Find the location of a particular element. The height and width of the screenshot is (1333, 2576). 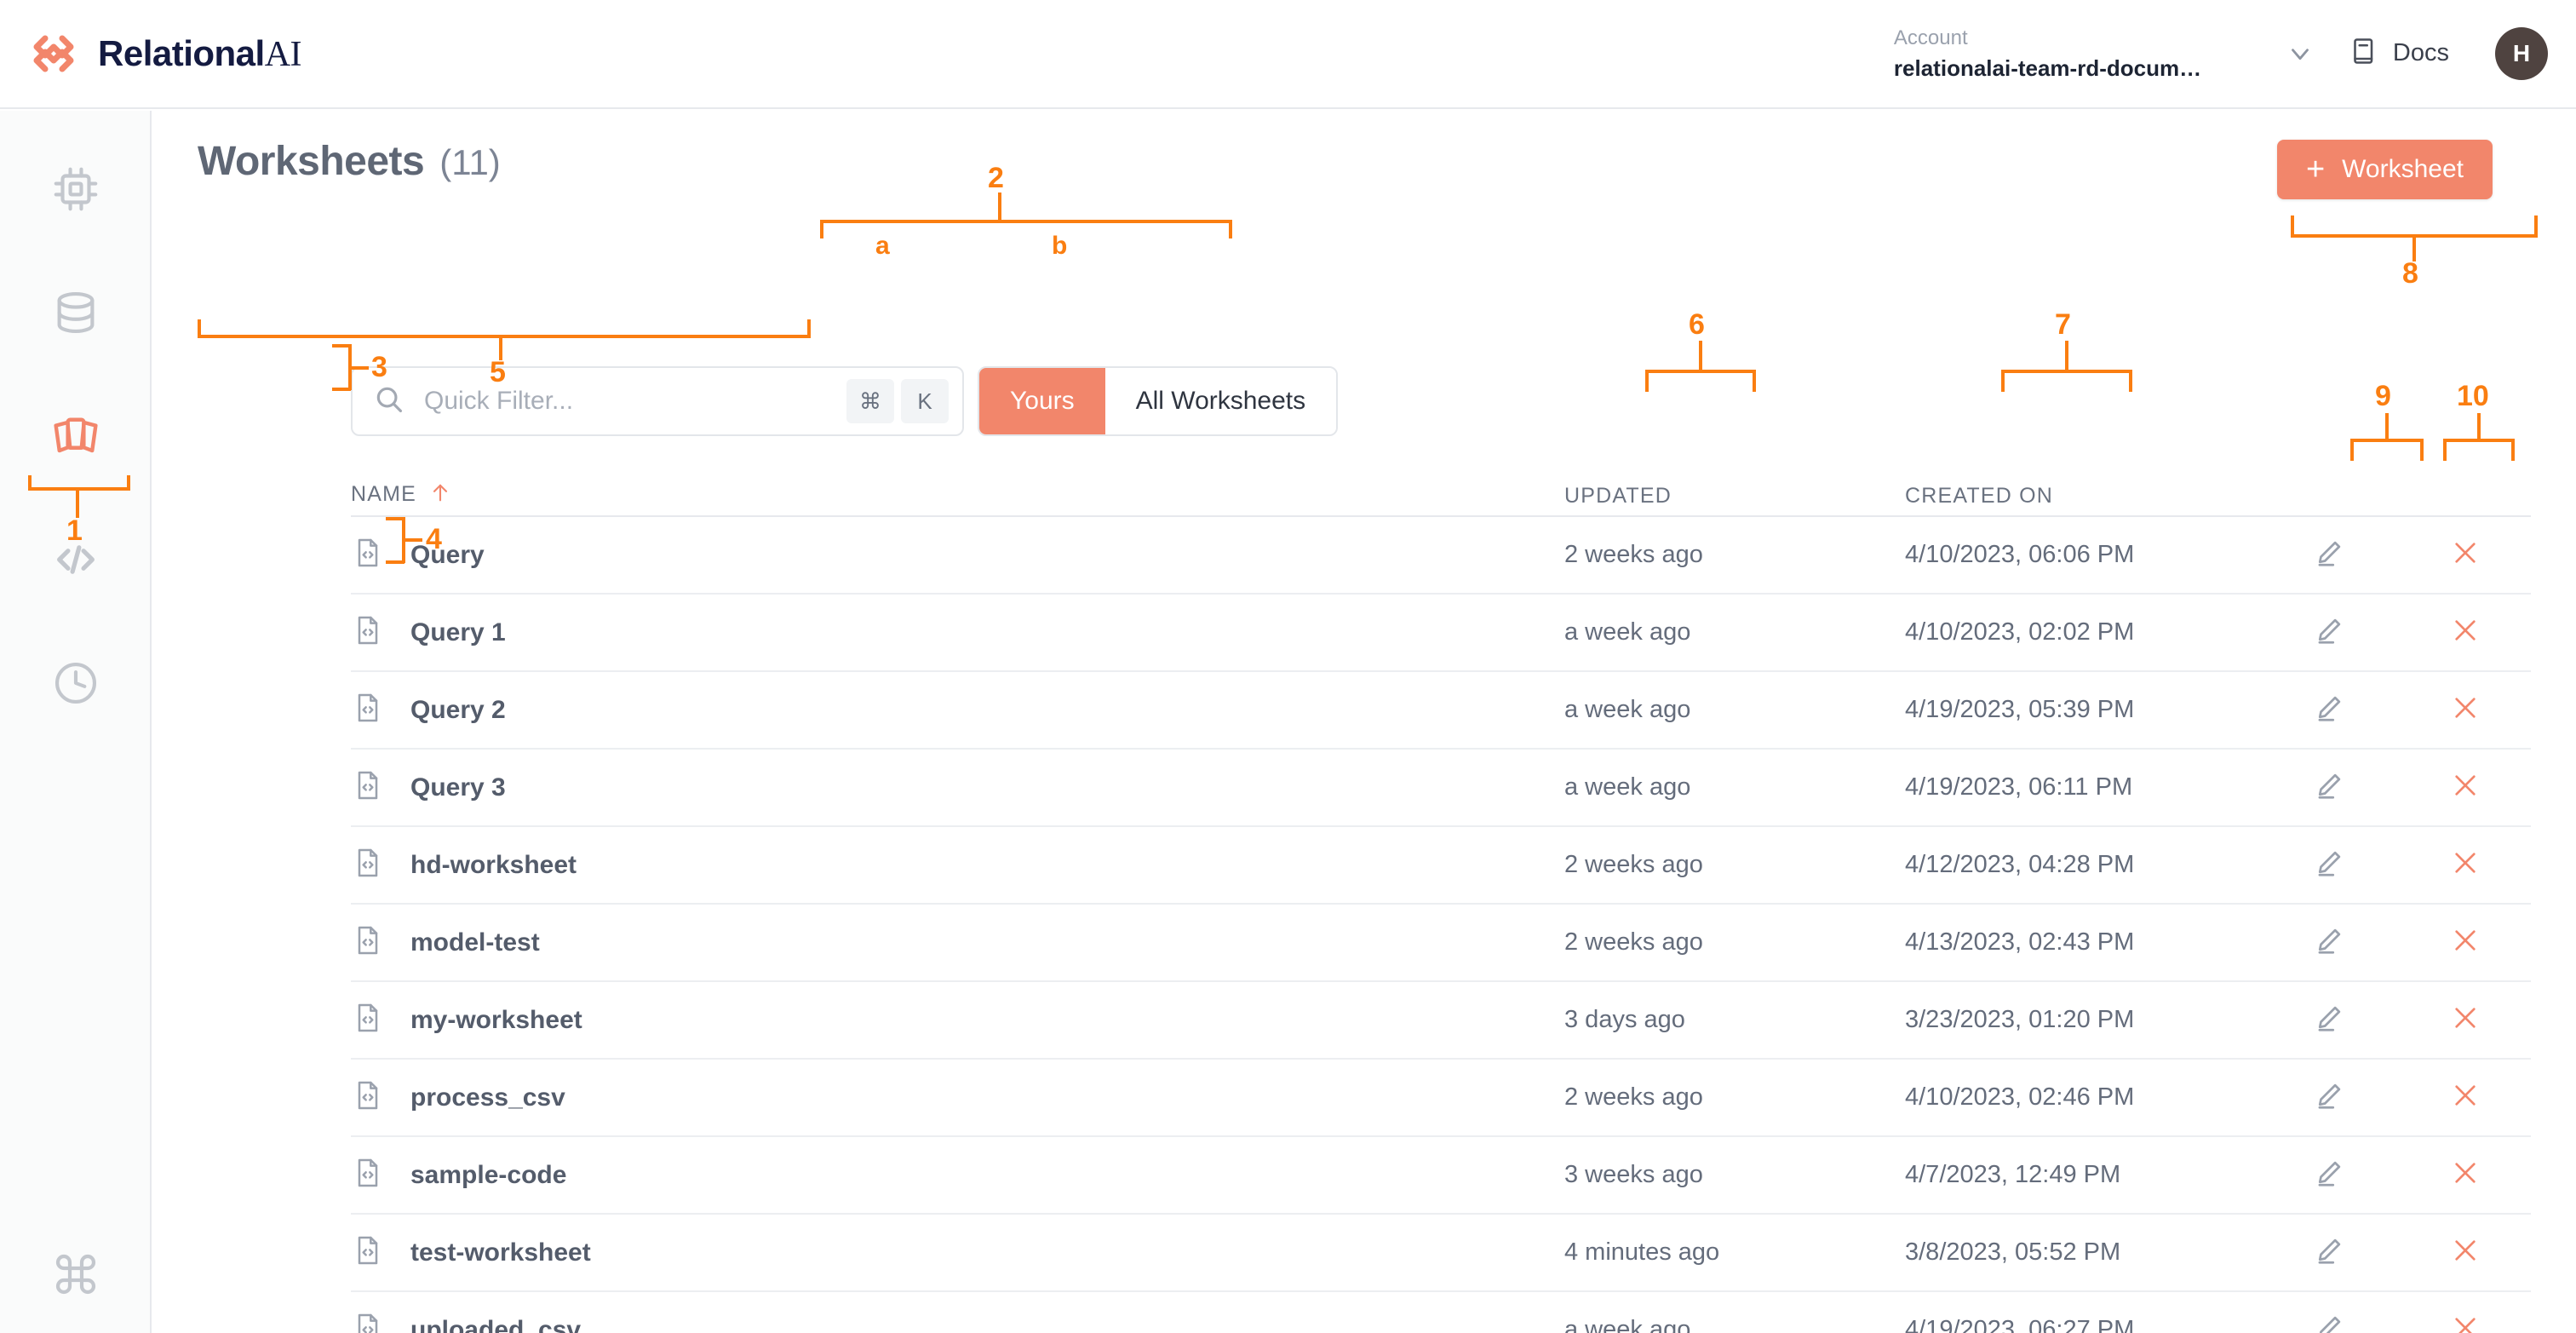

command-icon is located at coordinates (76, 1276).